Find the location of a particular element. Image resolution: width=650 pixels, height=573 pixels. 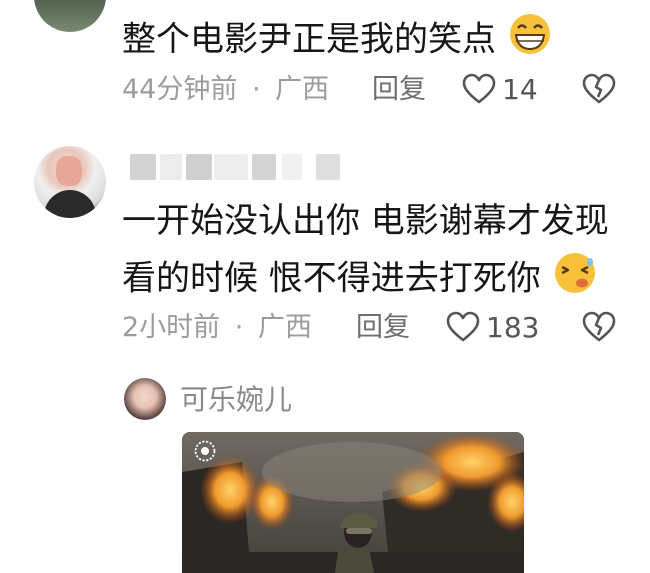

comment-text-content: 整个电影尹正是我的笑点 is located at coordinates (309, 39).